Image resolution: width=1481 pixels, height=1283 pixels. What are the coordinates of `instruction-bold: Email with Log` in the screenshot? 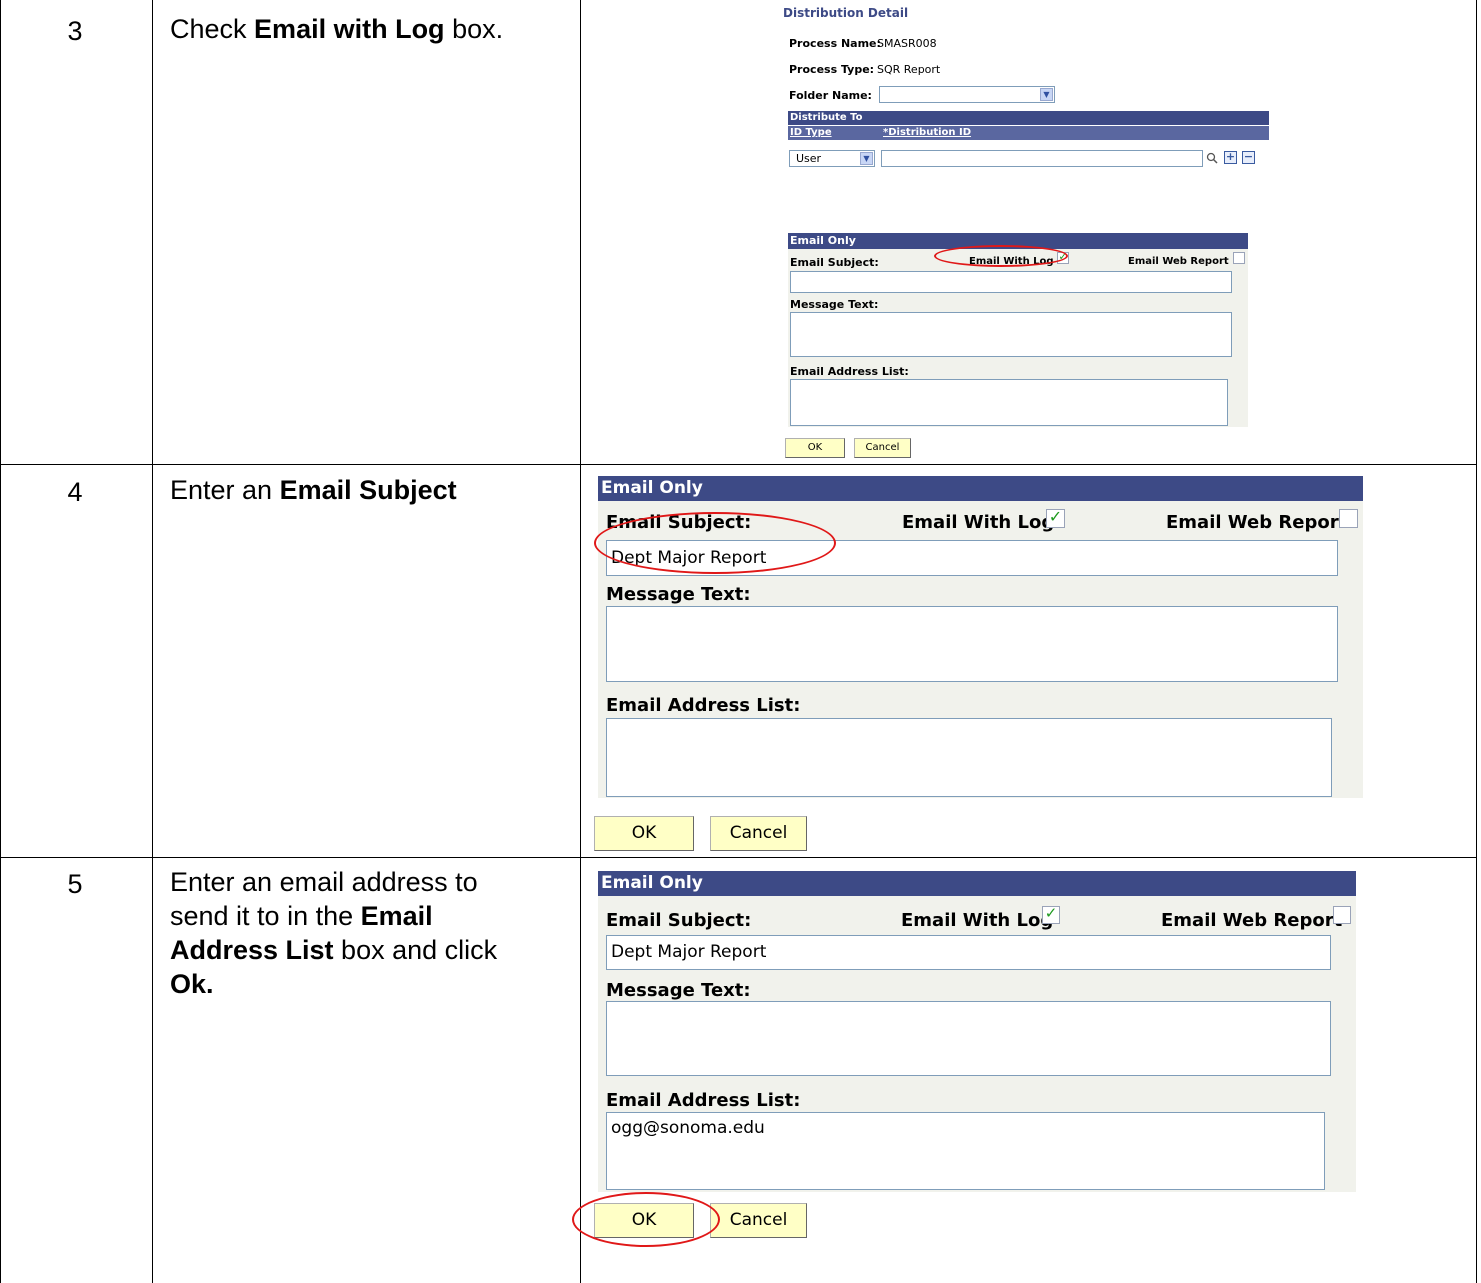 It's located at (349, 29).